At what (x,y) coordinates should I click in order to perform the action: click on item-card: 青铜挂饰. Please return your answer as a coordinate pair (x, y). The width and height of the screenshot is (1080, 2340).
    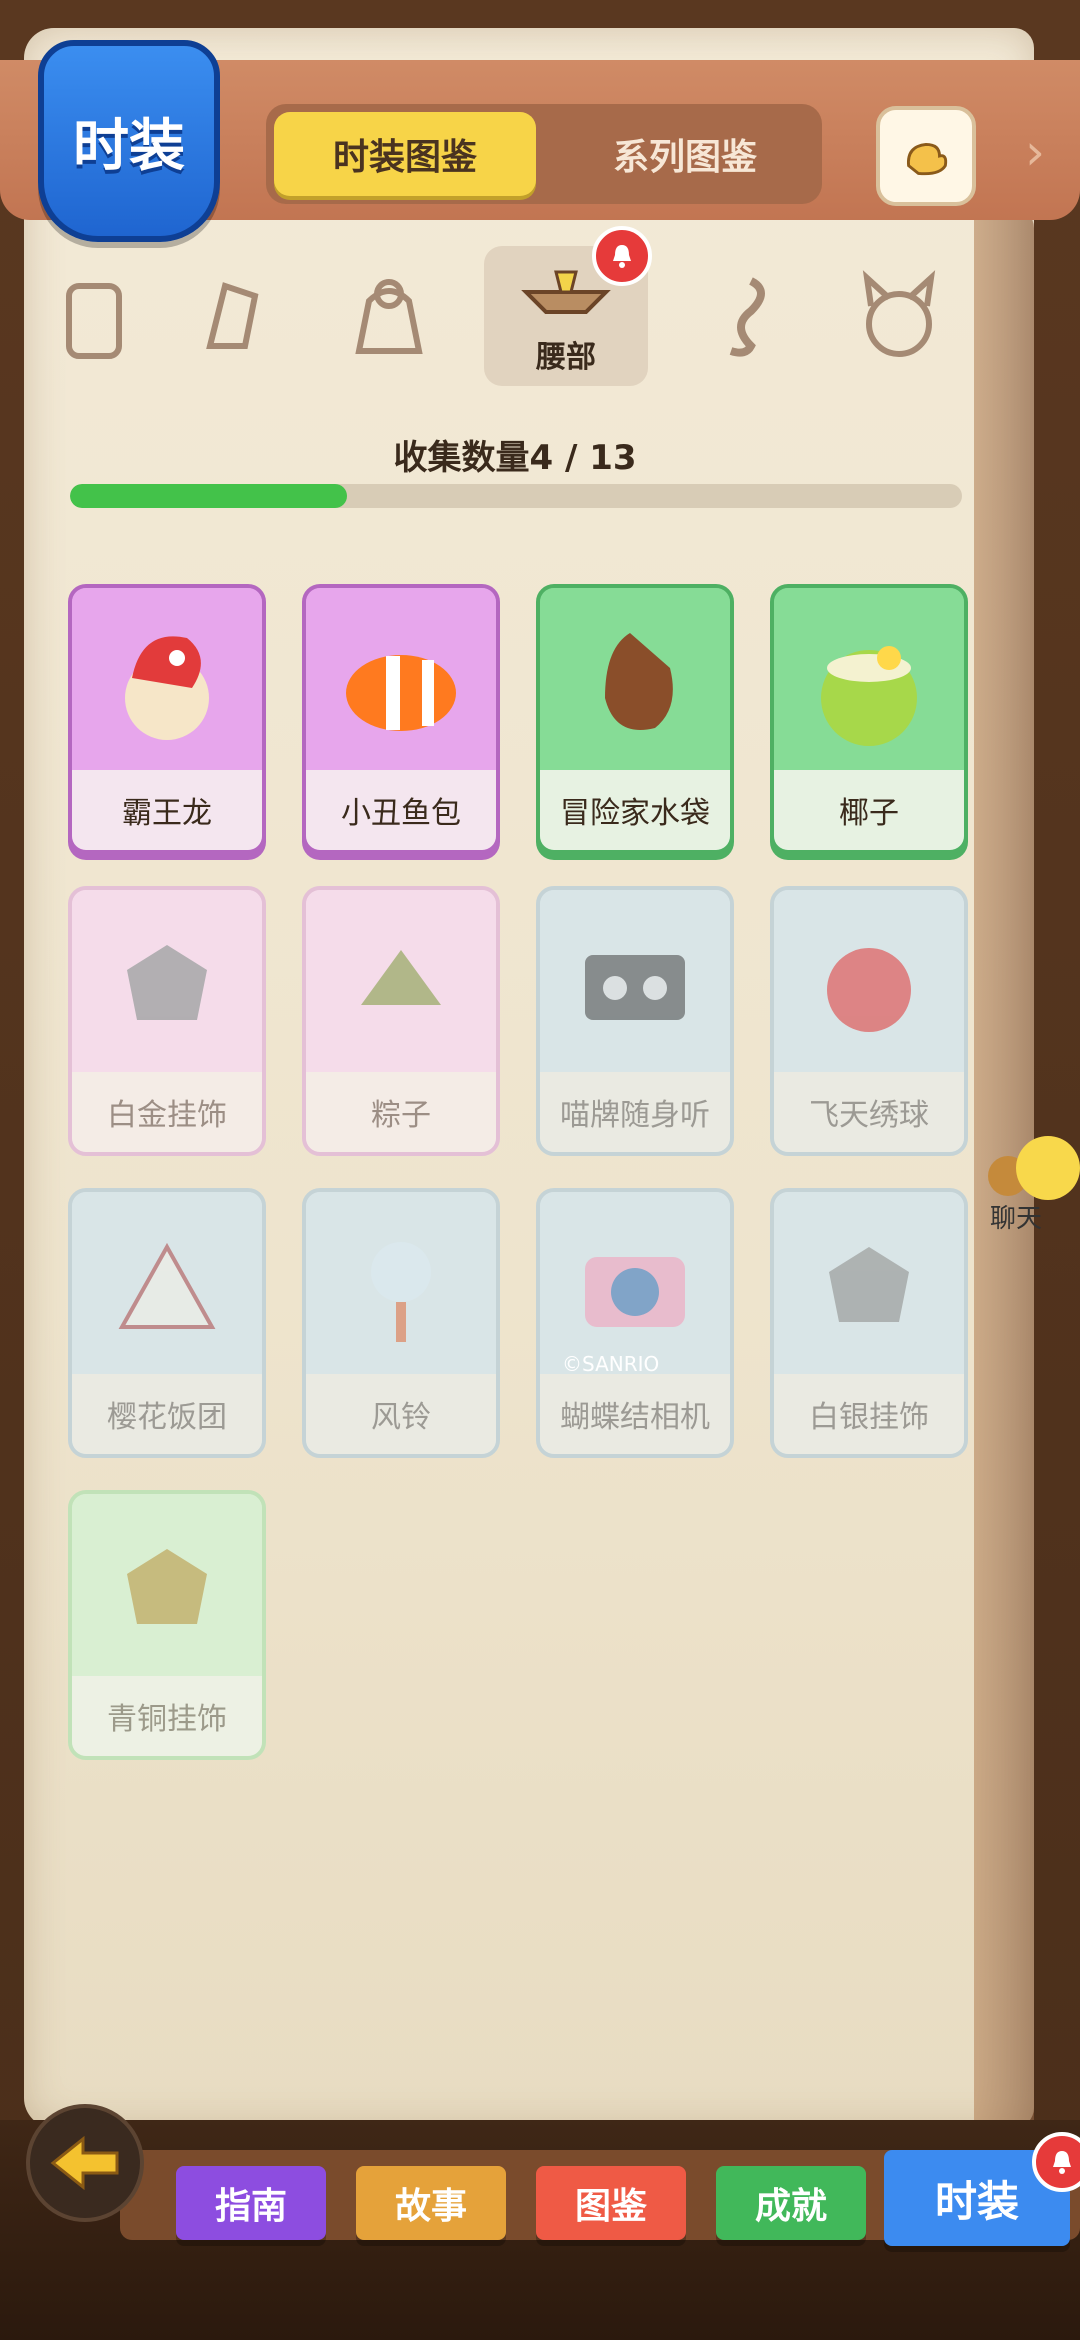
    Looking at the image, I should click on (167, 1625).